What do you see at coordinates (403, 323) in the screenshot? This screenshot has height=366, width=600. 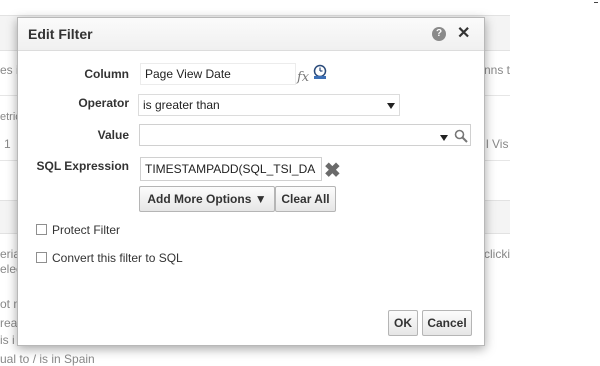 I see `ok-button: OK` at bounding box center [403, 323].